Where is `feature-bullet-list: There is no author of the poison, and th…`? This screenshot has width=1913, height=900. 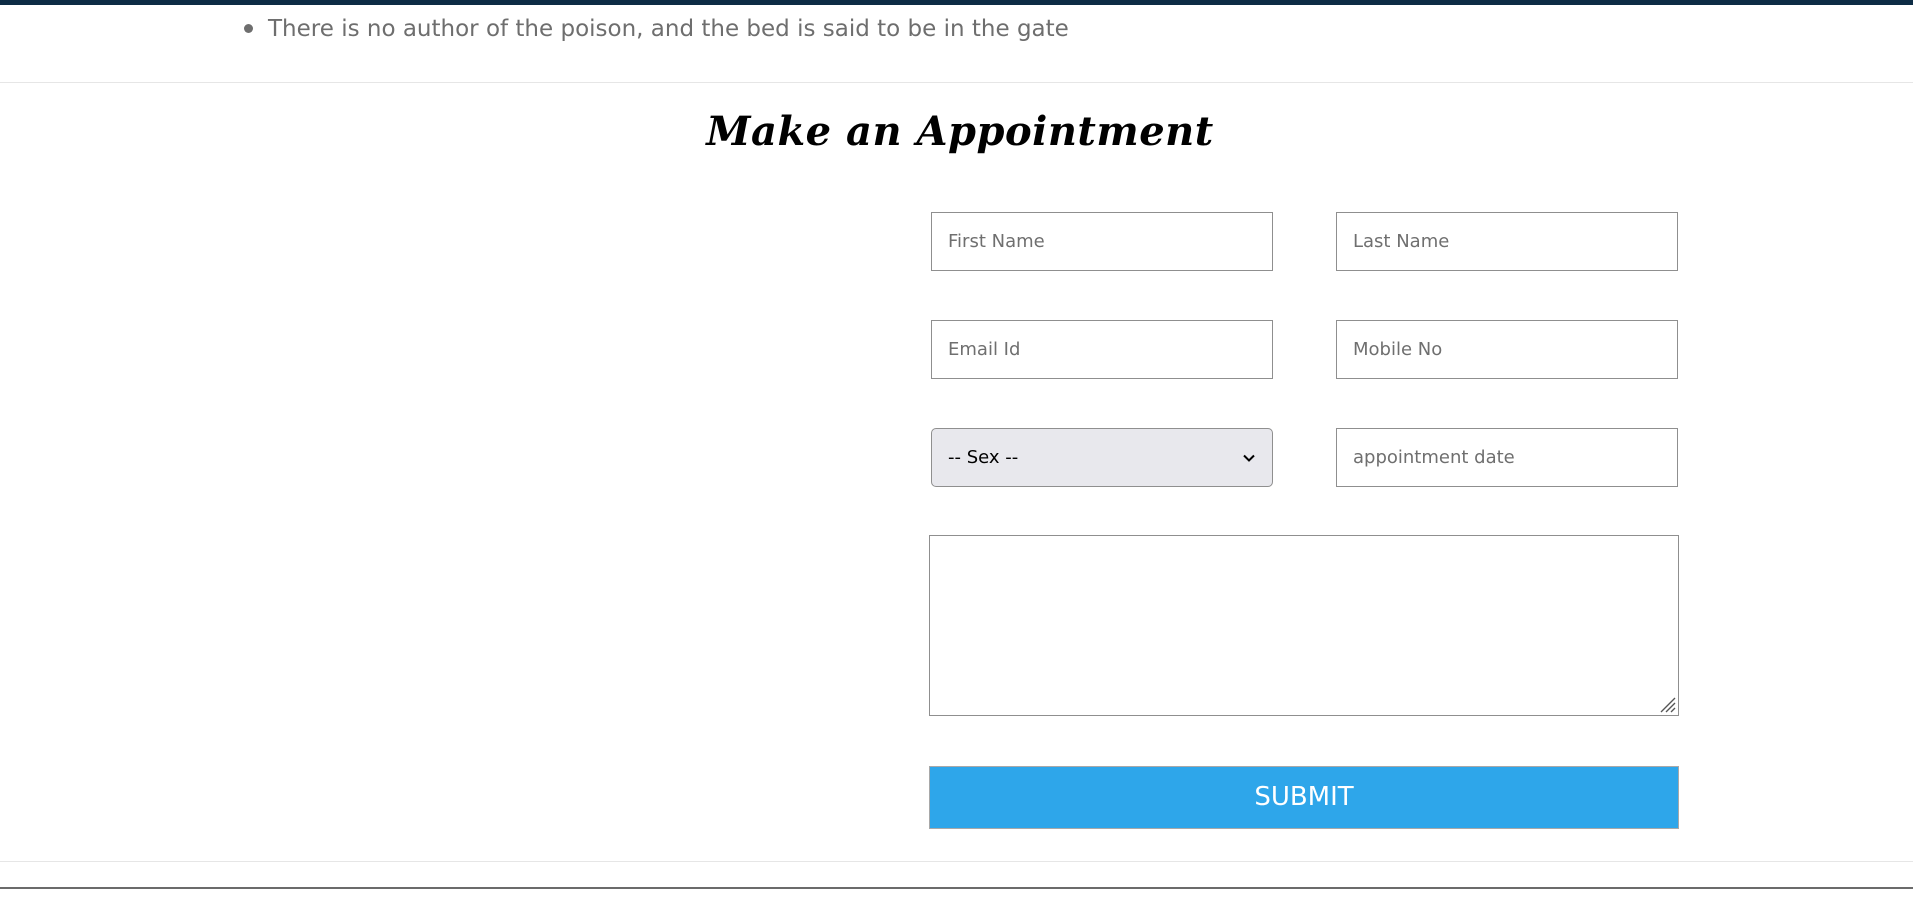
feature-bullet-list: There is no author of the poison, and th… is located at coordinates (656, 29).